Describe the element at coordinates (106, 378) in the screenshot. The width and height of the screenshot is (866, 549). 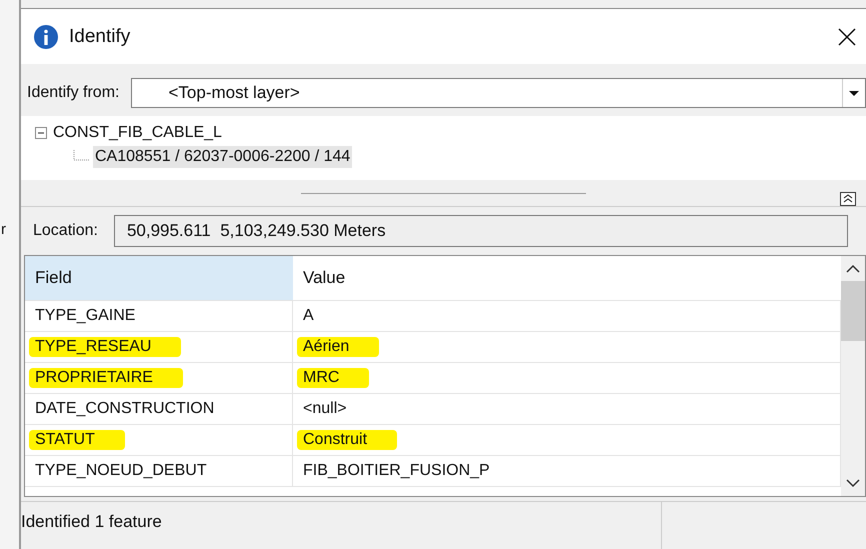
I see `field-name-cell: PROPRIETAIRE` at that location.